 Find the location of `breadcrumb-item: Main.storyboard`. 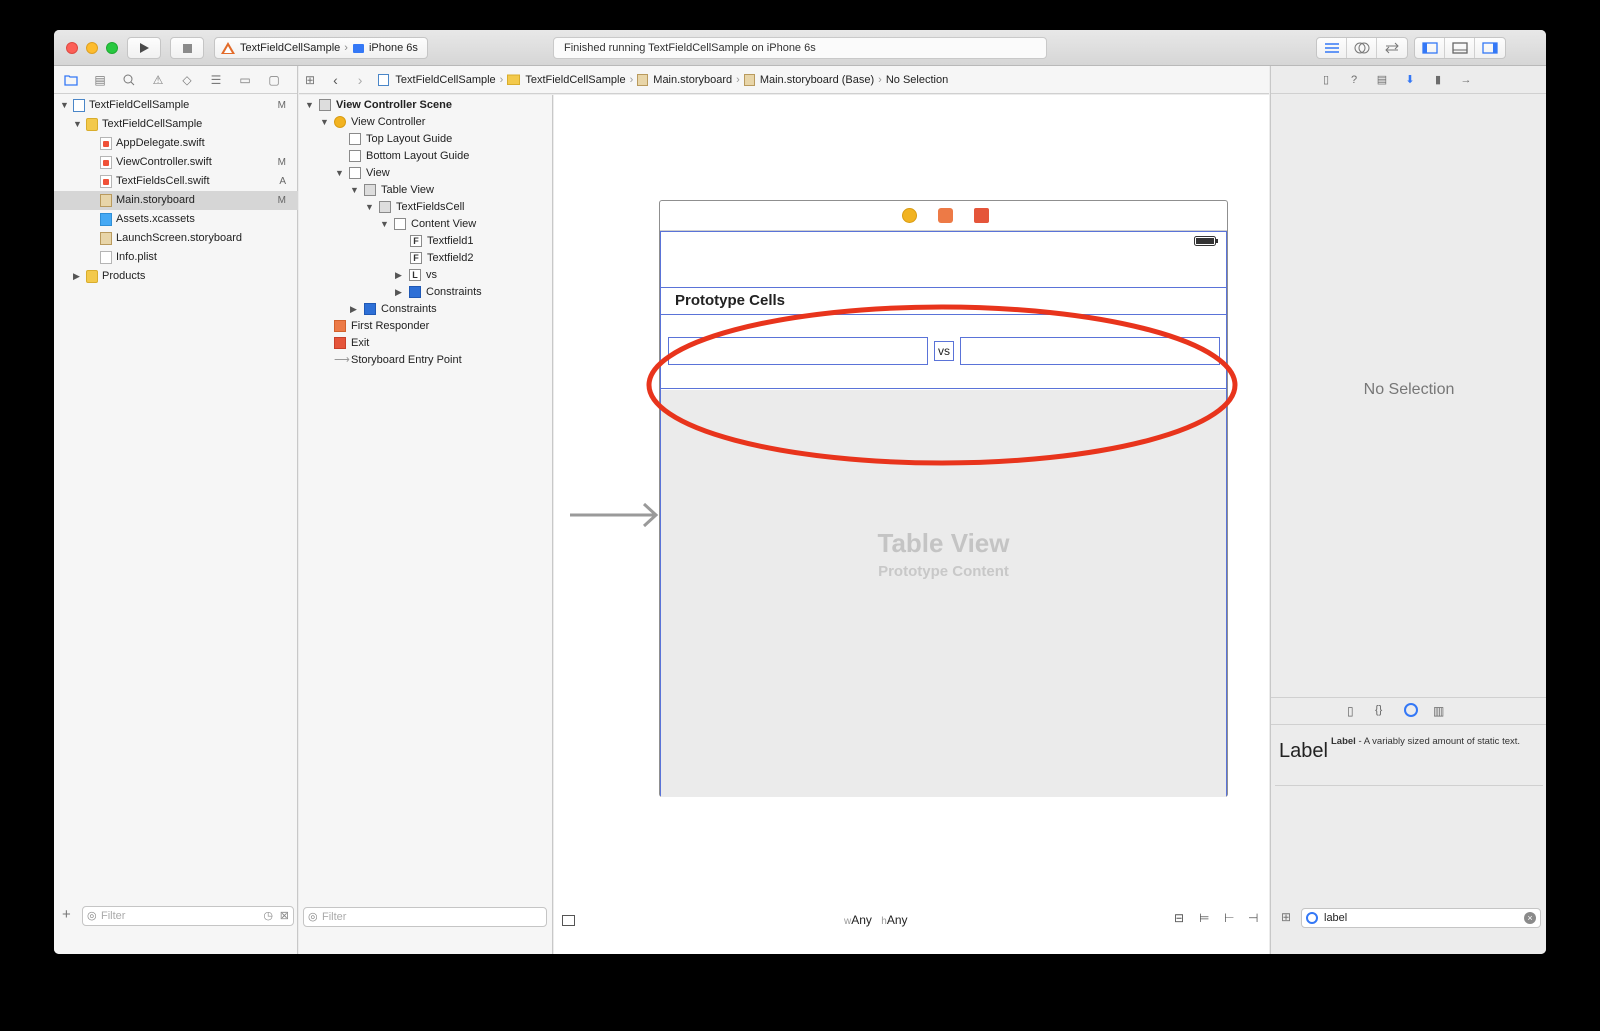

breadcrumb-item: Main.storyboard is located at coordinates (692, 80).